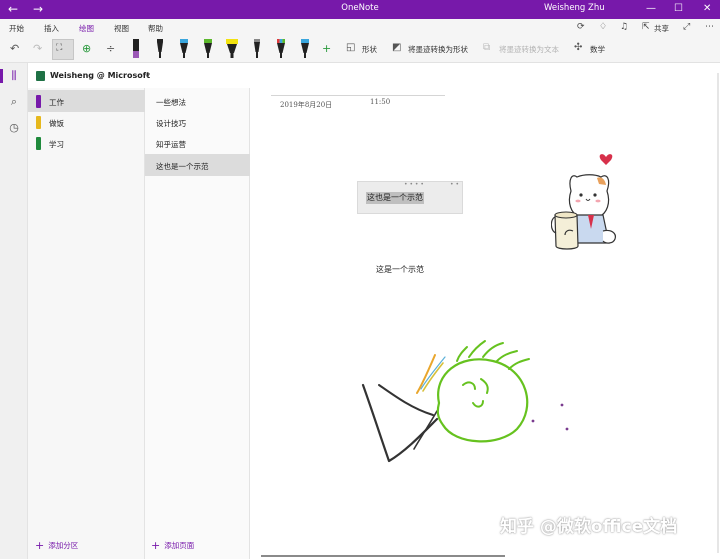  Describe the element at coordinates (603, 27) in the screenshot. I see `lightbulb-icon: ♢` at that location.